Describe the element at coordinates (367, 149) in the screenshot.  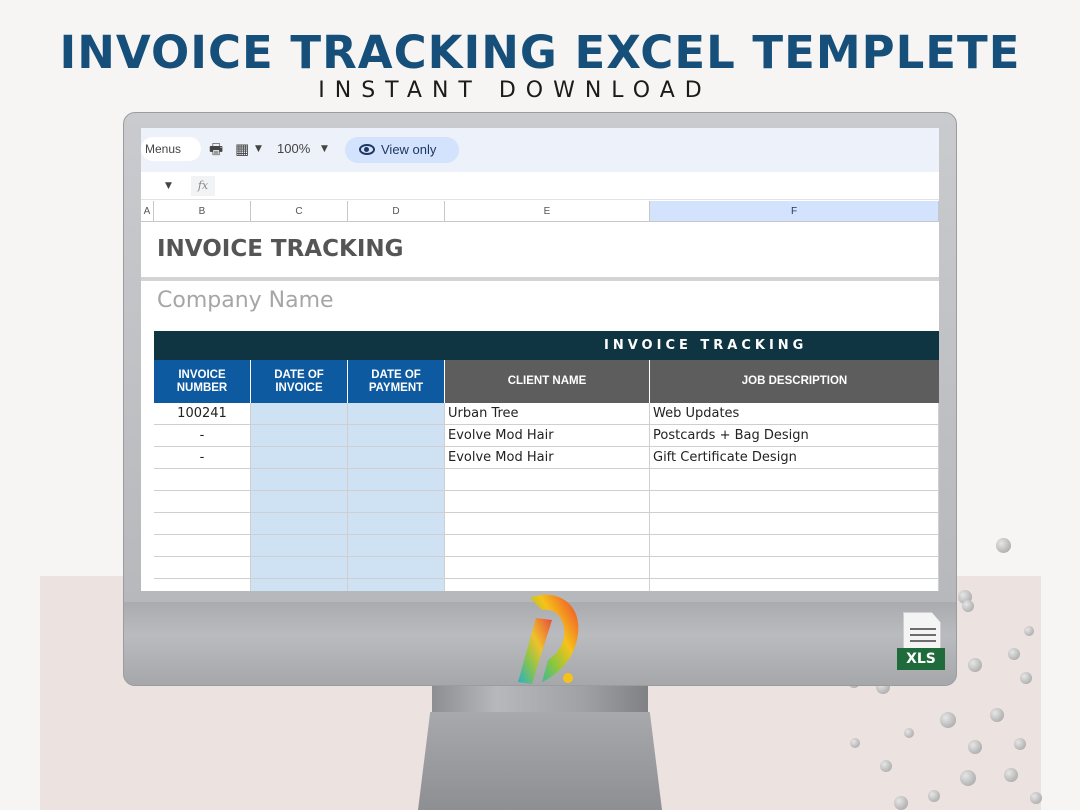
I see `eye-icon` at that location.